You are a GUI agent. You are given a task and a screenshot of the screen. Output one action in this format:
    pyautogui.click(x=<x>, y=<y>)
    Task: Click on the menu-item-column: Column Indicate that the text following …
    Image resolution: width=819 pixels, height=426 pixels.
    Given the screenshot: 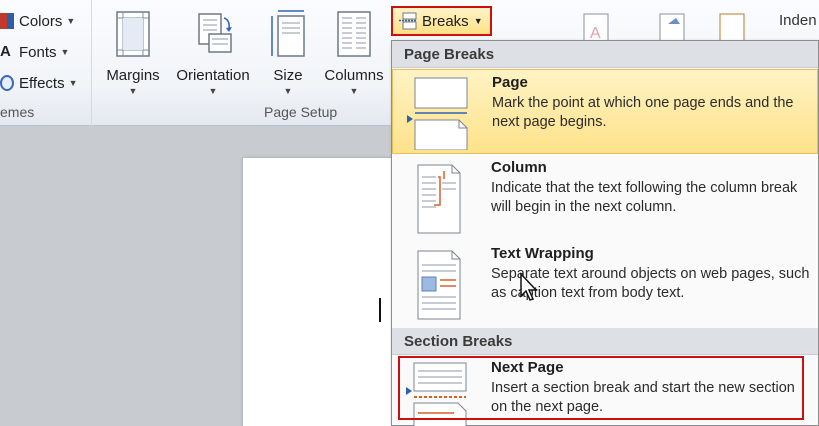 What is the action you would take?
    pyautogui.click(x=605, y=198)
    